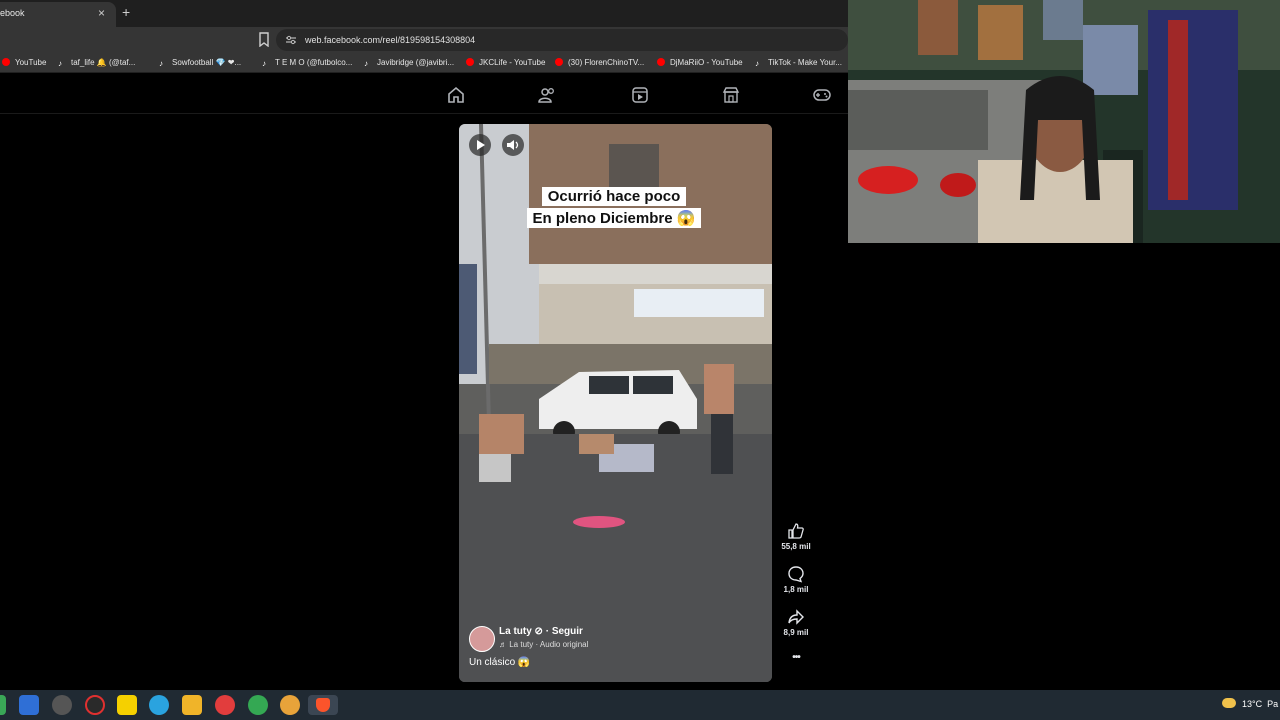  Describe the element at coordinates (480, 145) in the screenshot. I see `play-icon` at that location.